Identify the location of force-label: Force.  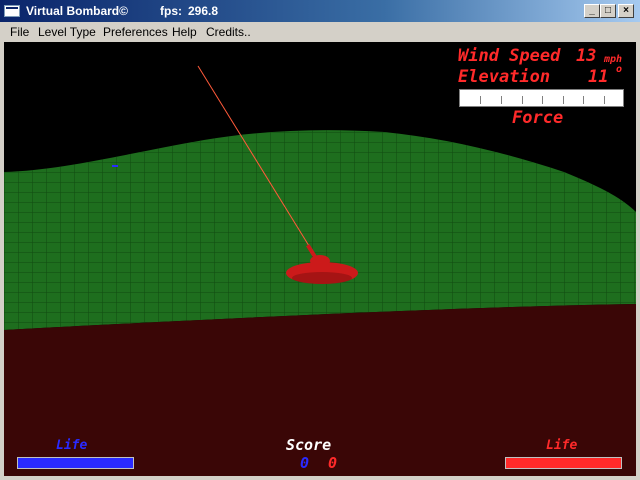
(538, 118).